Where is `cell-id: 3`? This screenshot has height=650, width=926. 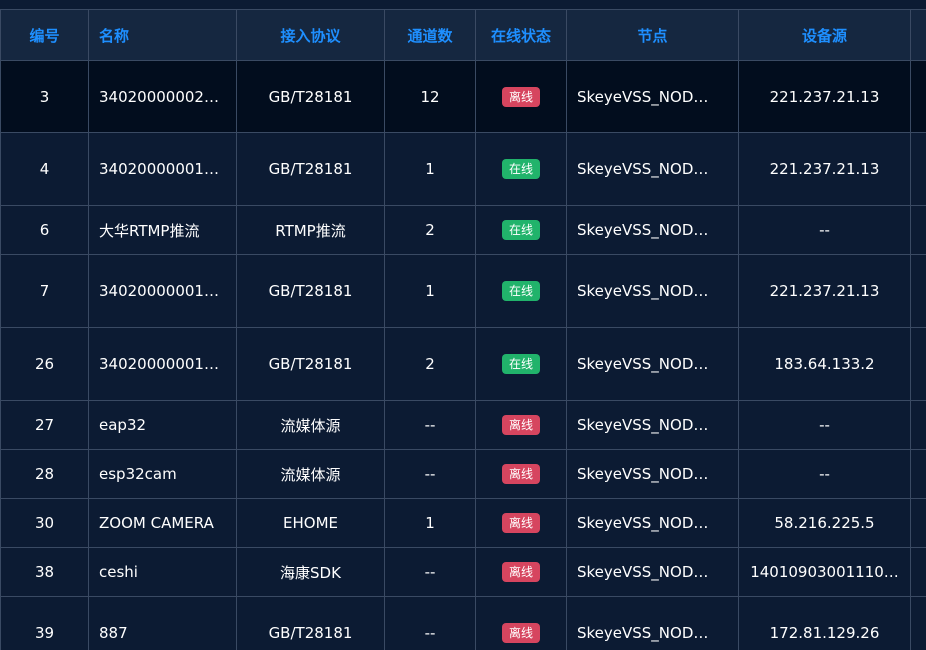
cell-id: 3 is located at coordinates (44, 96).